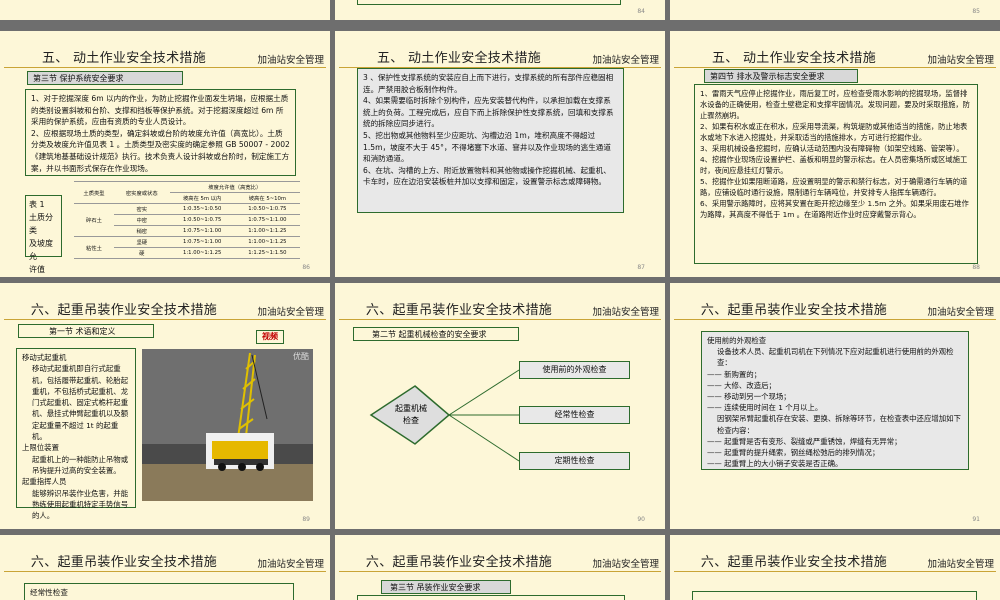 The width and height of the screenshot is (1000, 600). I want to click on slide-92: 六、起重吊装作业安全技术措施 加油站安全管理 经常性检查, so click(165, 567).